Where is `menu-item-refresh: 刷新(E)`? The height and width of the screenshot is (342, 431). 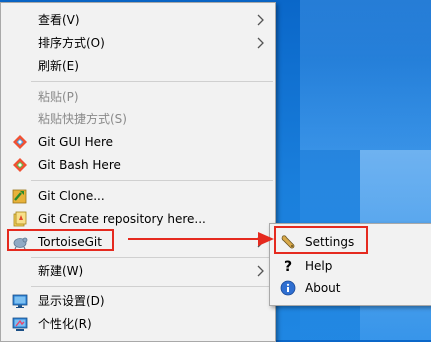
menu-item-refresh: 刷新(E) is located at coordinates (138, 66).